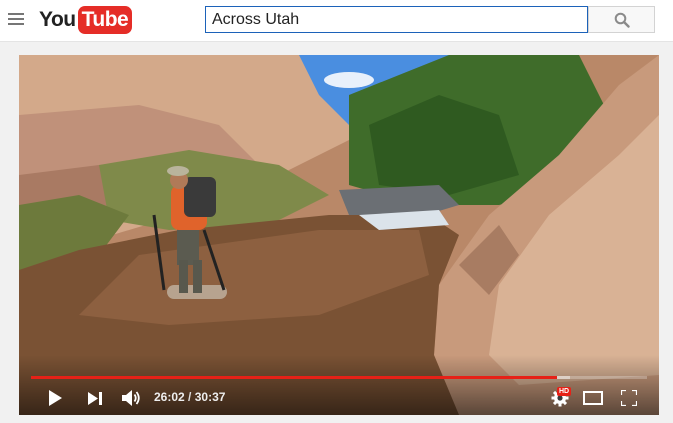 This screenshot has height=423, width=673. I want to click on fullscreen-icon, so click(629, 398).